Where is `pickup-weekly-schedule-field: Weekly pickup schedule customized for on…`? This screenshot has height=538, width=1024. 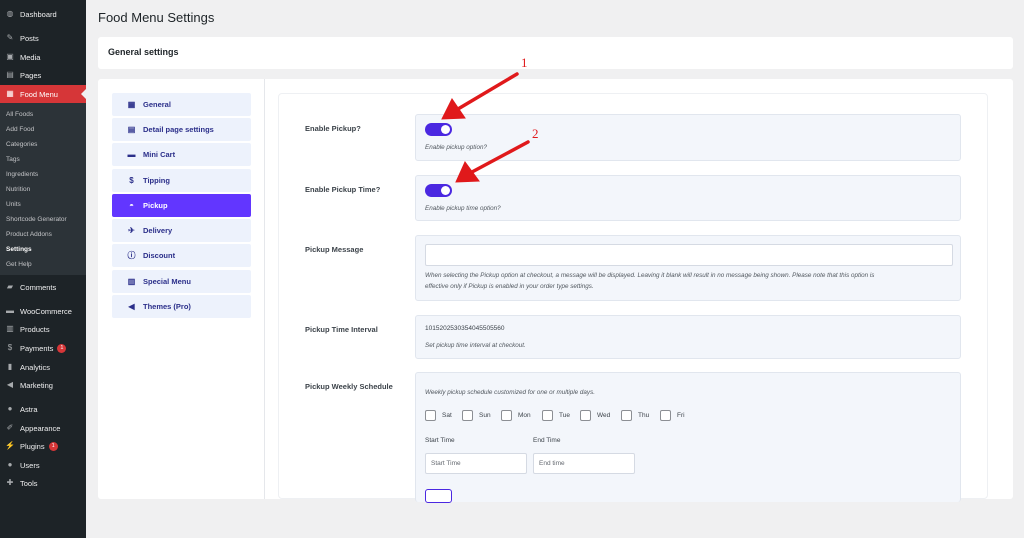
pickup-weekly-schedule-field: Weekly pickup schedule customized for on… is located at coordinates (688, 437).